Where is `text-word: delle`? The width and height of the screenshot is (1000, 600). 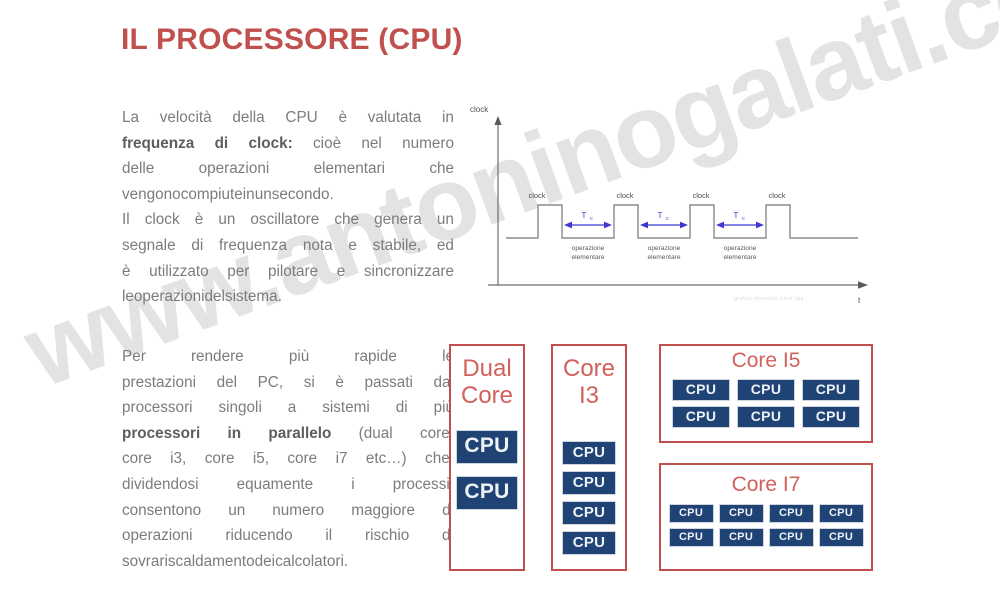 text-word: delle is located at coordinates (138, 169).